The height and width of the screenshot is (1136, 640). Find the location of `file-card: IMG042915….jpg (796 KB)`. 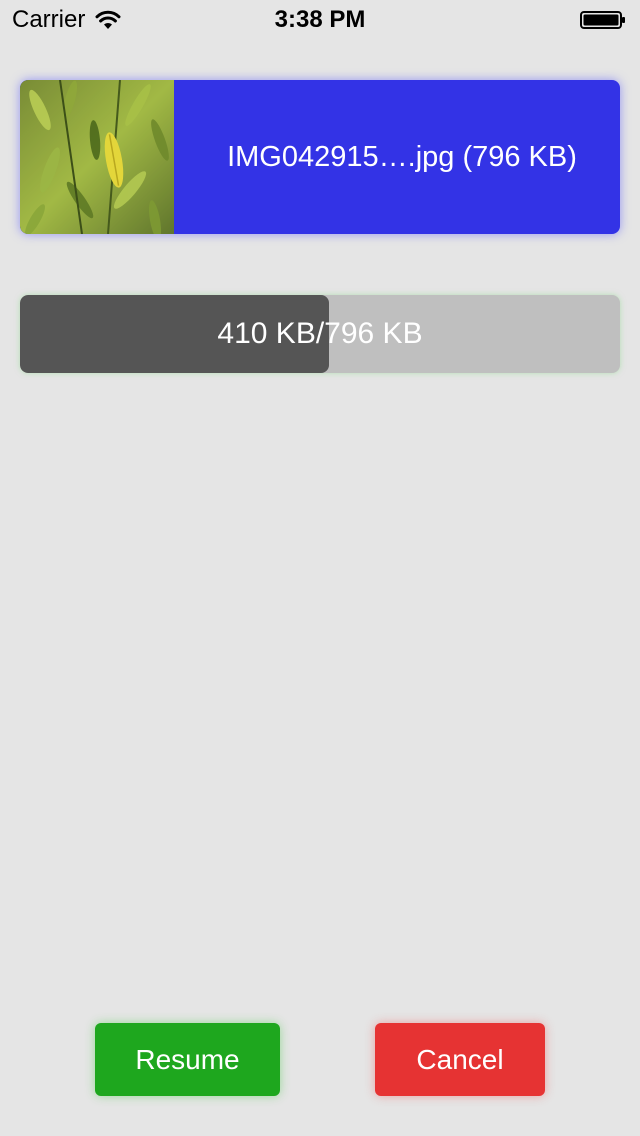

file-card: IMG042915….jpg (796 KB) is located at coordinates (320, 157).